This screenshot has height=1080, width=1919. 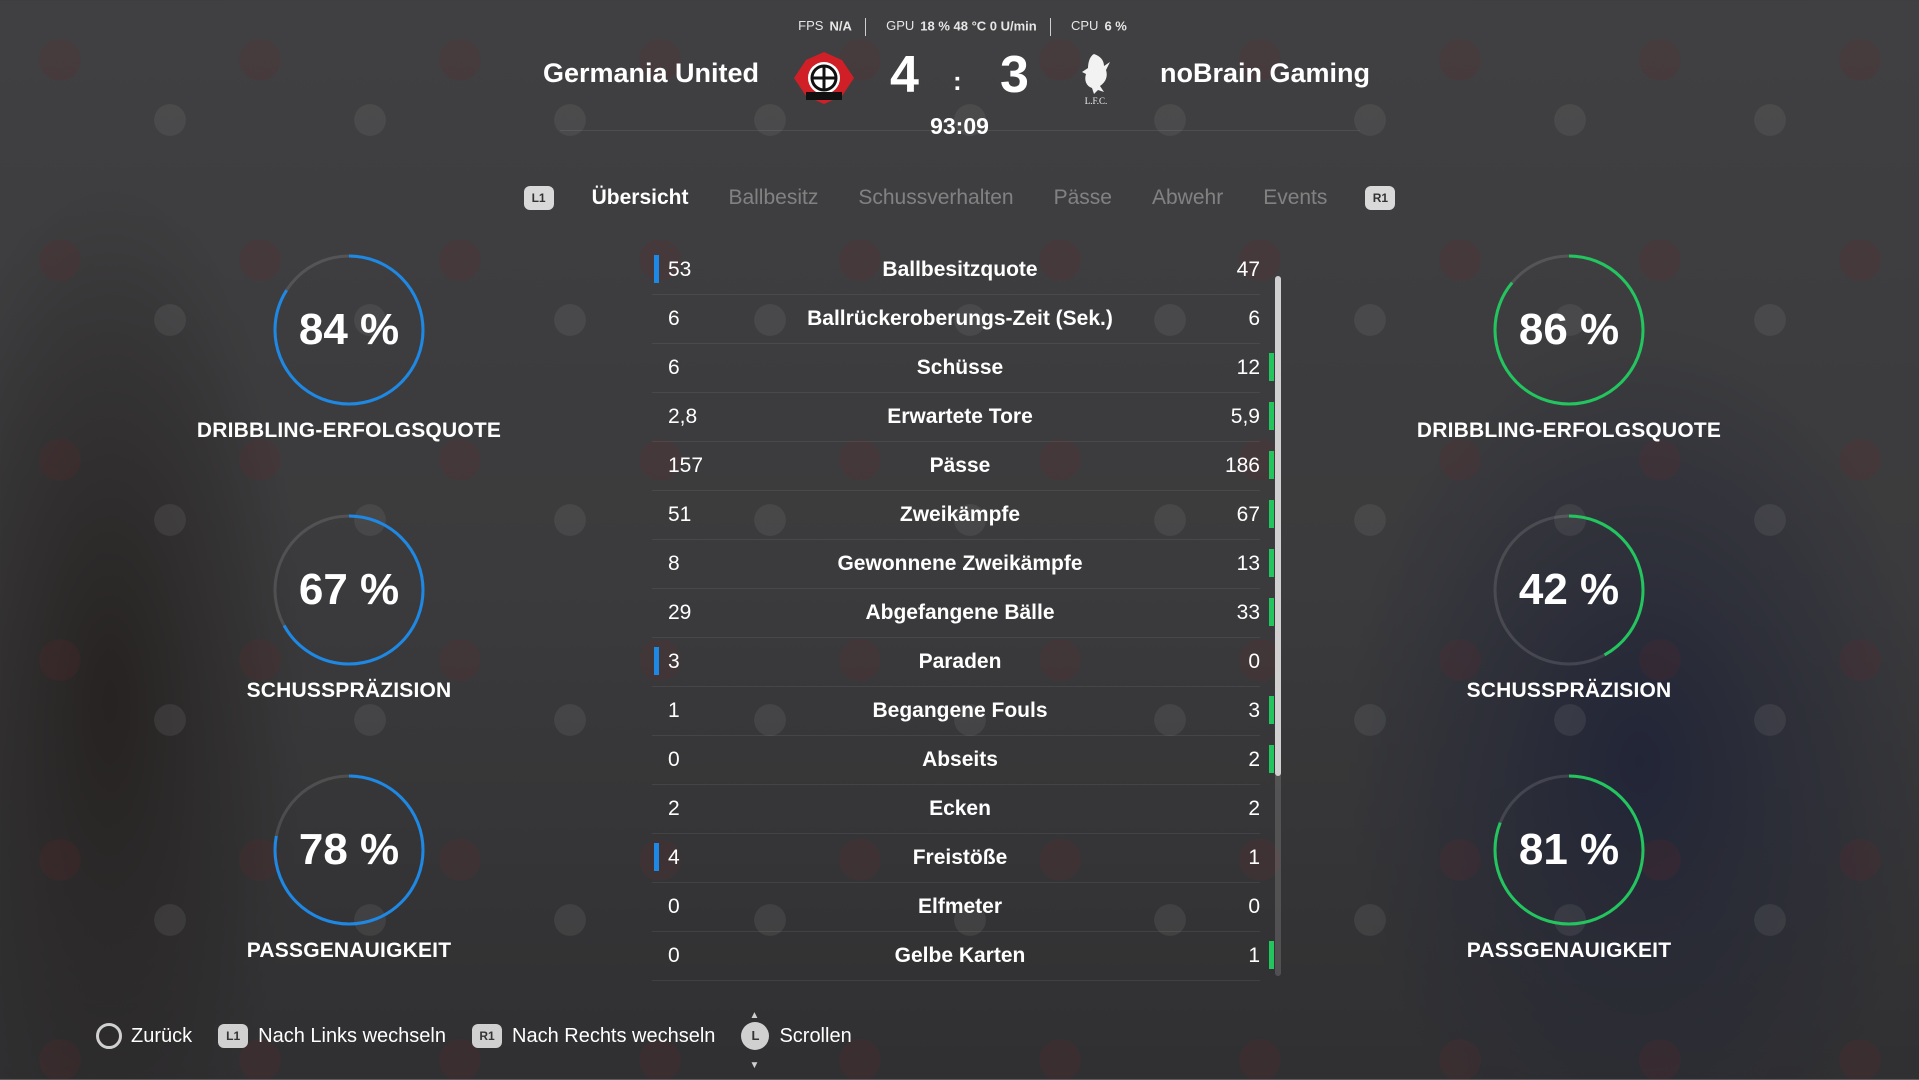 I want to click on stat-row: 6 Ballrückeroberungs-Zeit (Sek.) 6, so click(x=956, y=319).